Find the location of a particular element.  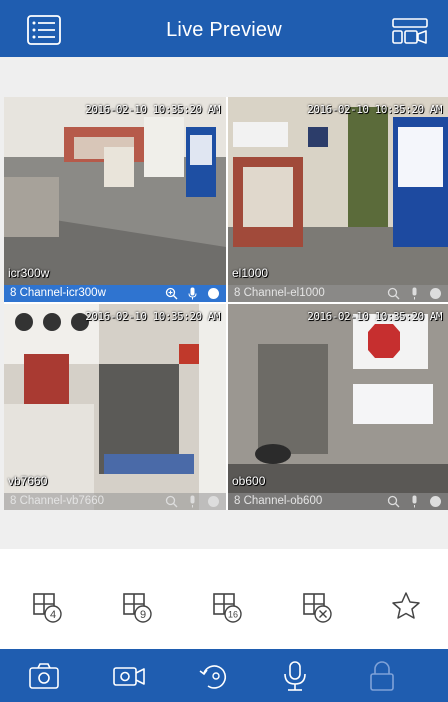

grid-16-label: 16 is located at coordinates (233, 615).